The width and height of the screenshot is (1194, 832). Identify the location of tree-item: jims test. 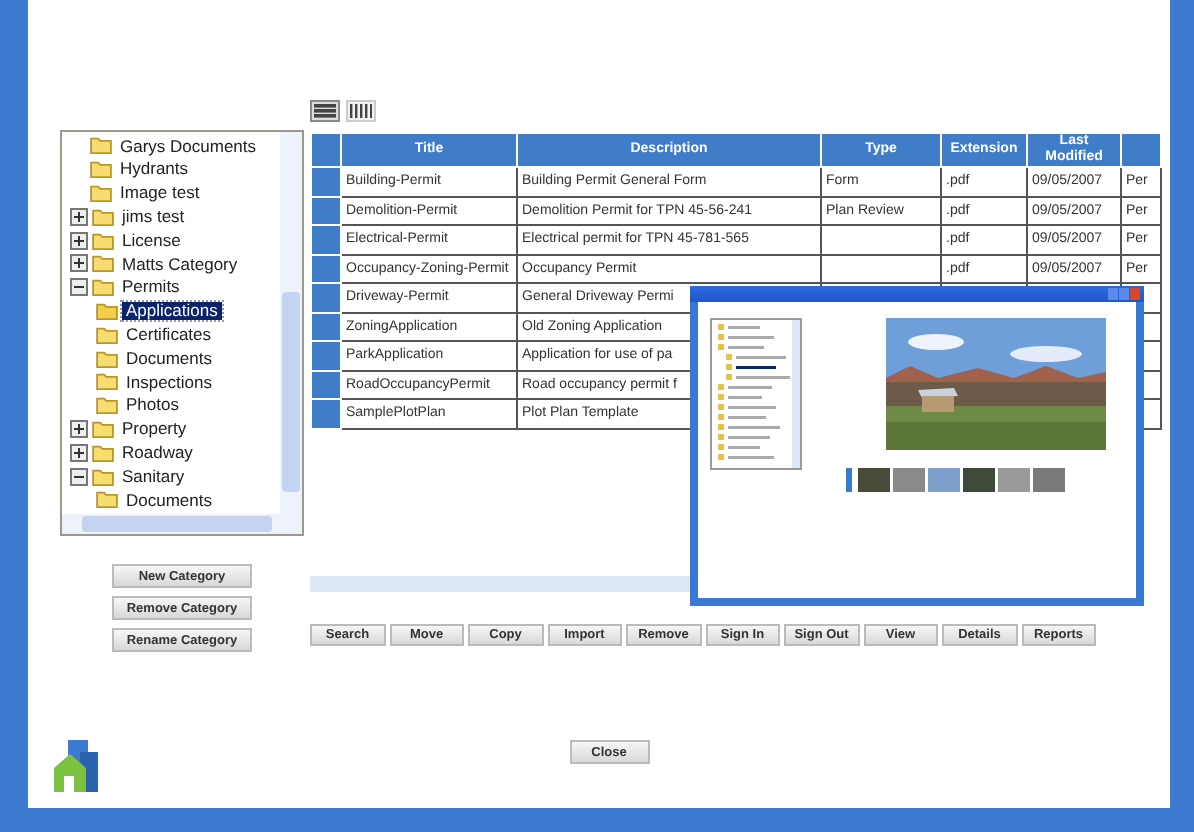
(153, 217).